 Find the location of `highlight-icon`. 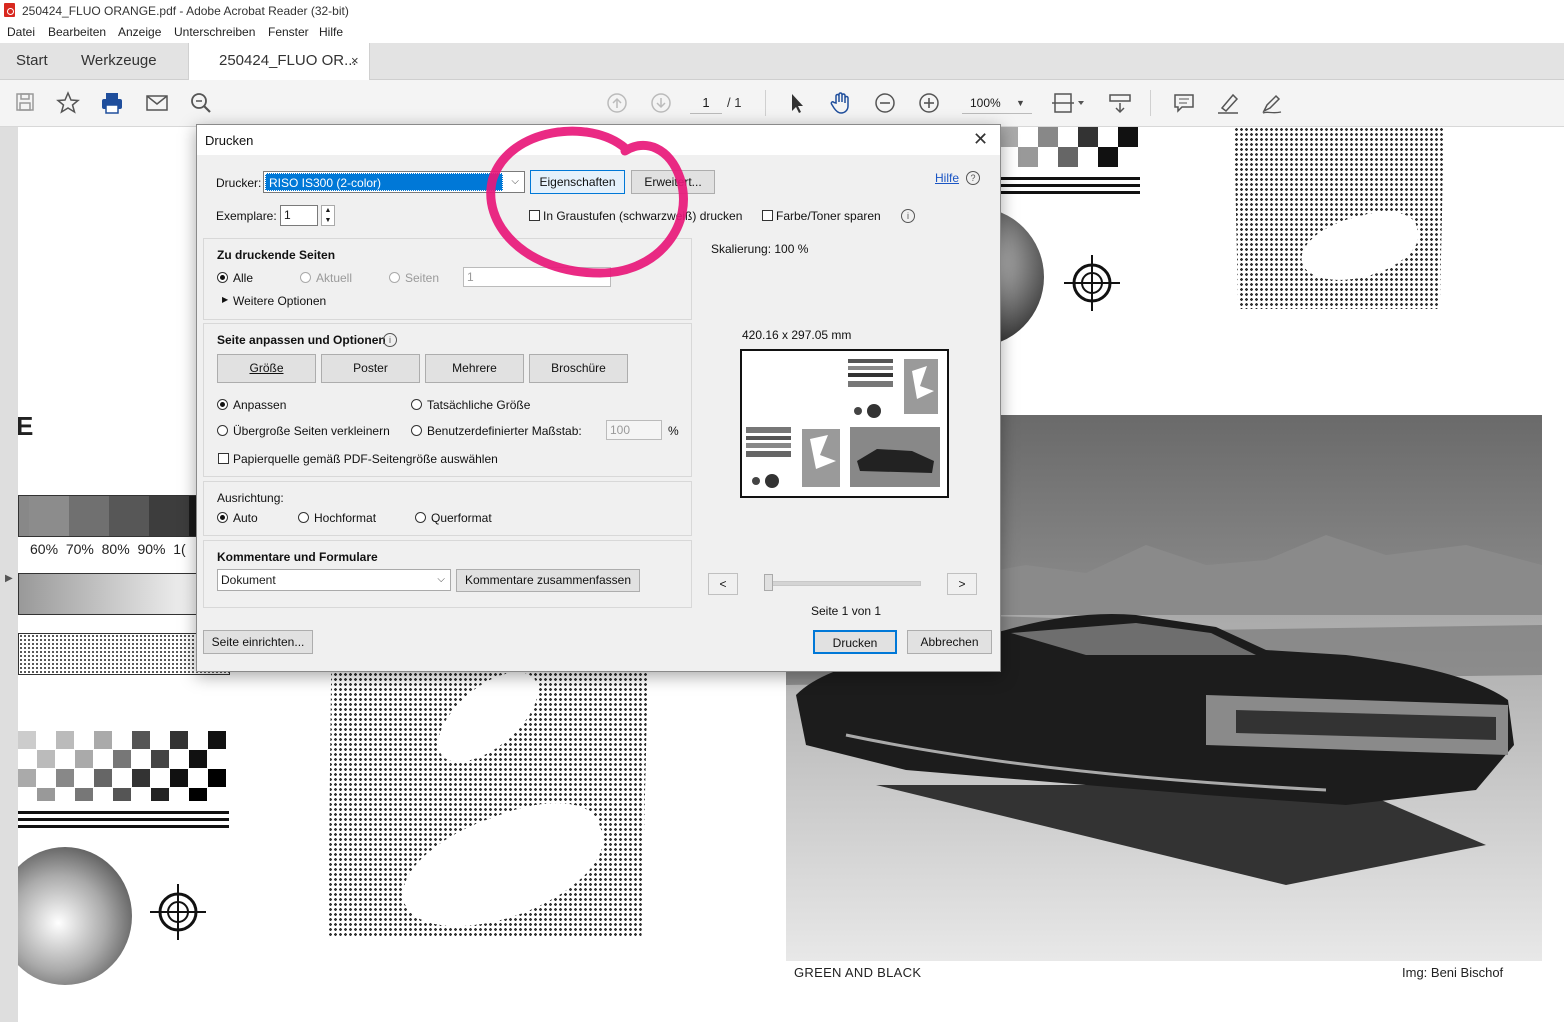

highlight-icon is located at coordinates (1228, 103).